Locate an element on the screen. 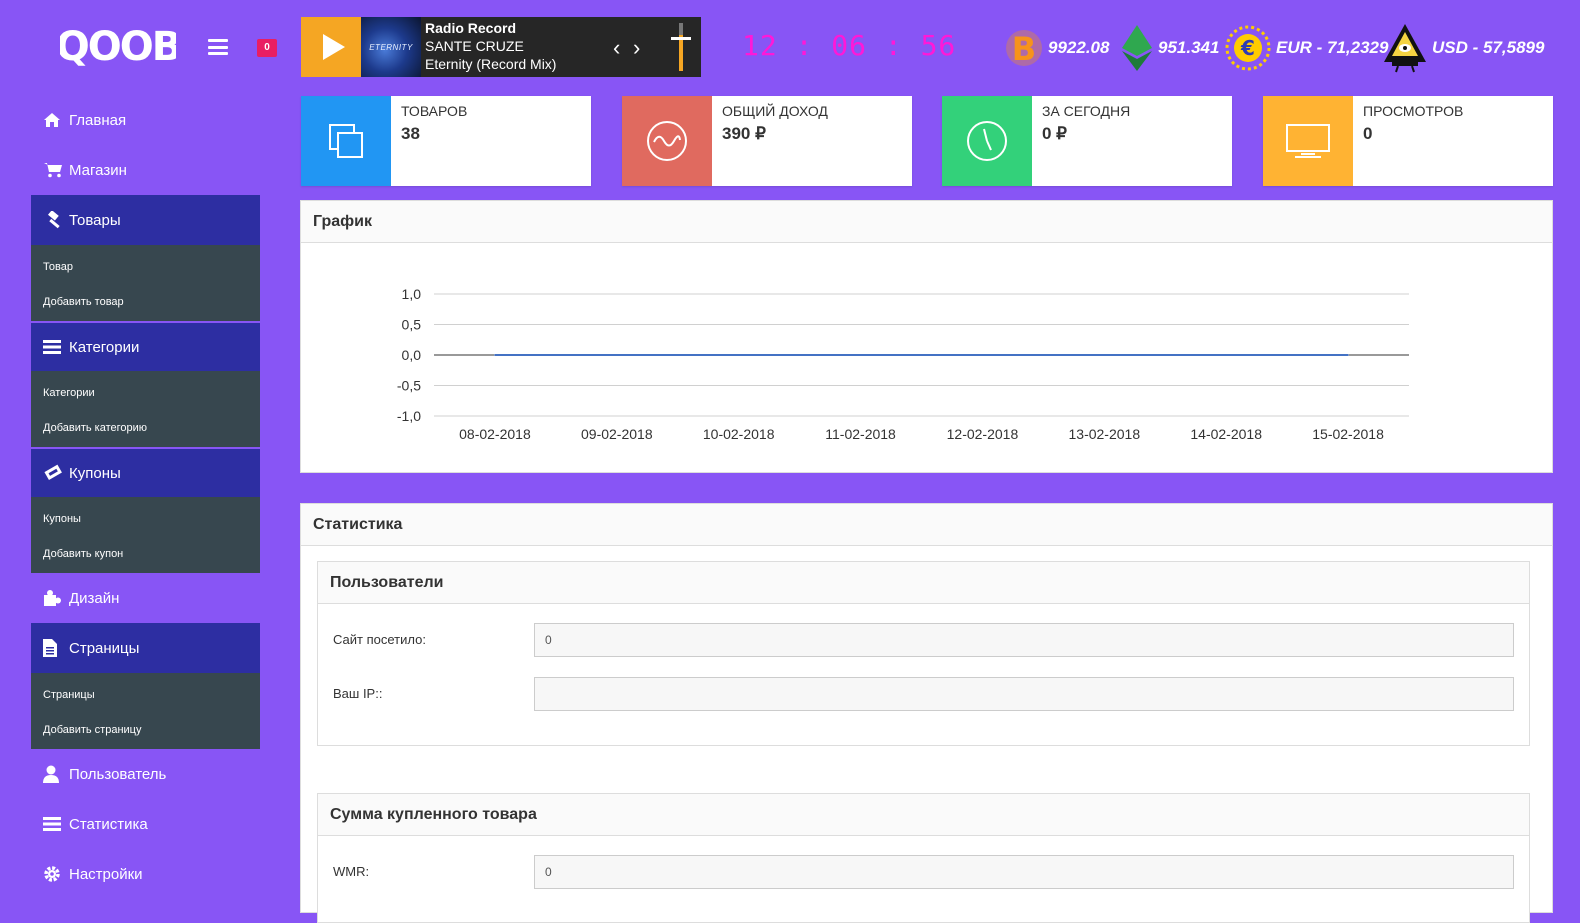 Image resolution: width=1580 pixels, height=923 pixels. sidebar-item-label: Страницы is located at coordinates (104, 648).